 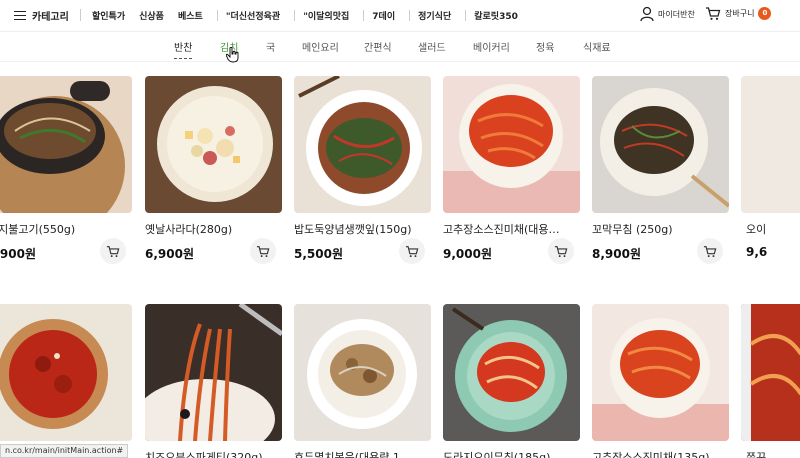 I want to click on nav-link-subscription: 정기식단, so click(x=434, y=15).